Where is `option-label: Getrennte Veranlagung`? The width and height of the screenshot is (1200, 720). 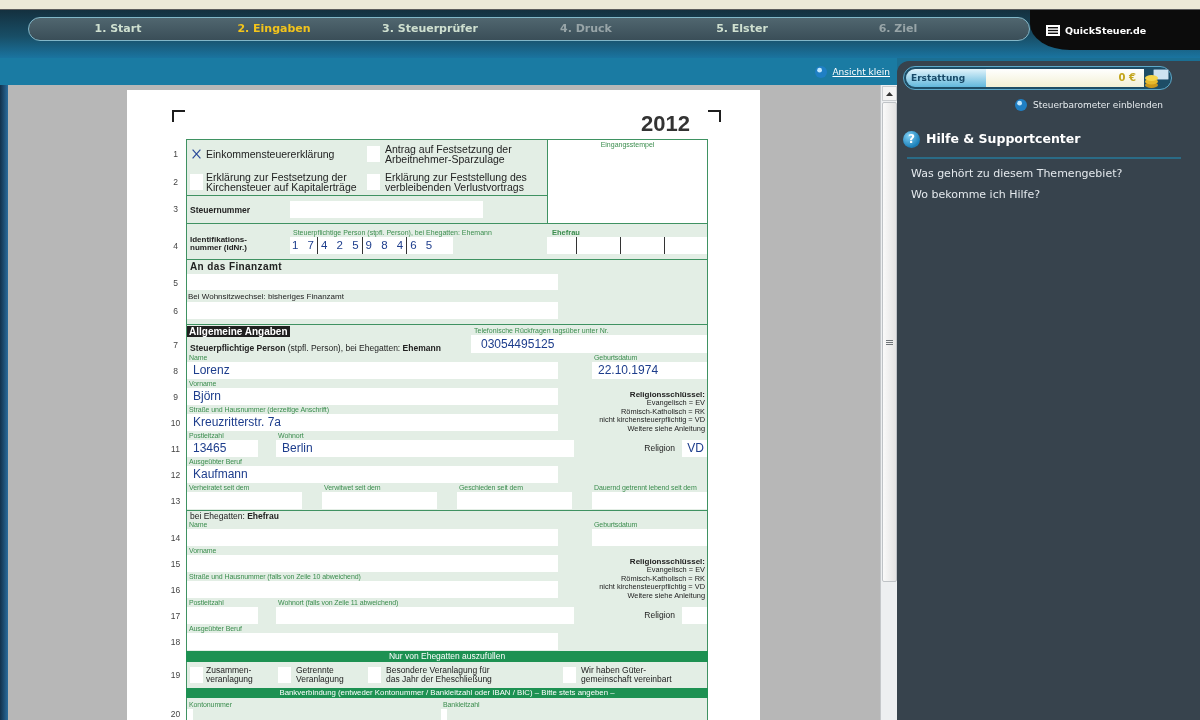
option-label: Getrennte Veranlagung is located at coordinates (320, 675).